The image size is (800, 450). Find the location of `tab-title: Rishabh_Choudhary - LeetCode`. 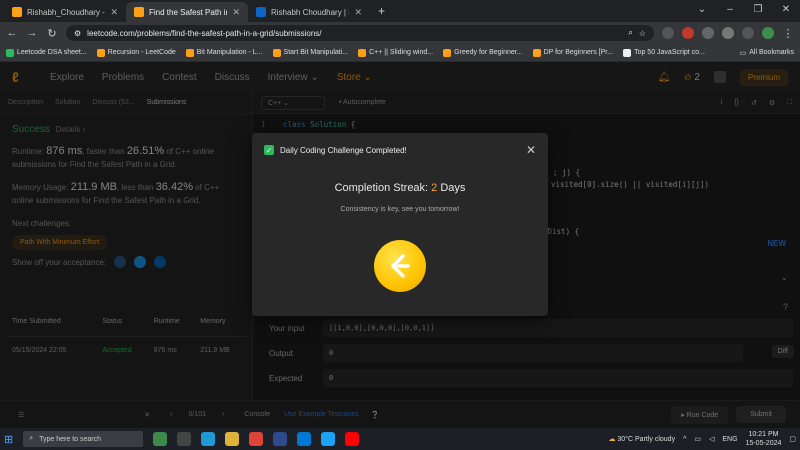

tab-title: Rishabh_Choudhary - LeetCode is located at coordinates (66, 12).